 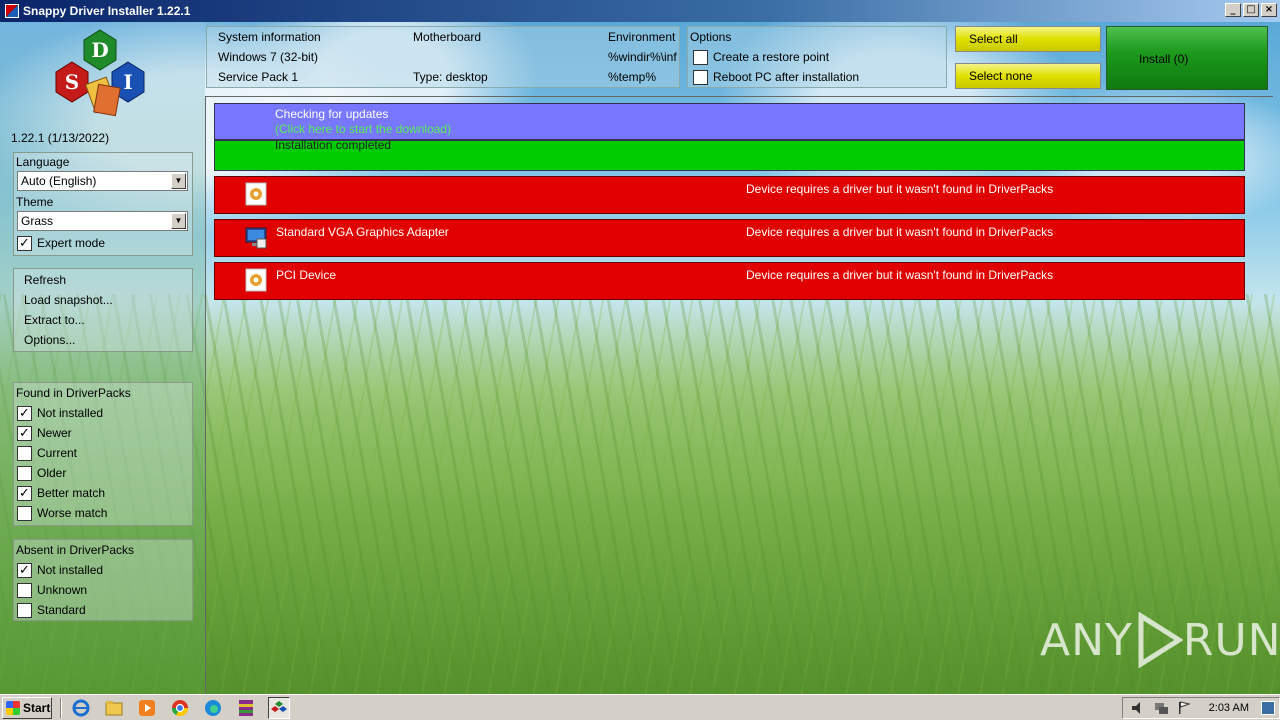 What do you see at coordinates (71, 243) in the screenshot?
I see `expert-mode-label: Expert mode` at bounding box center [71, 243].